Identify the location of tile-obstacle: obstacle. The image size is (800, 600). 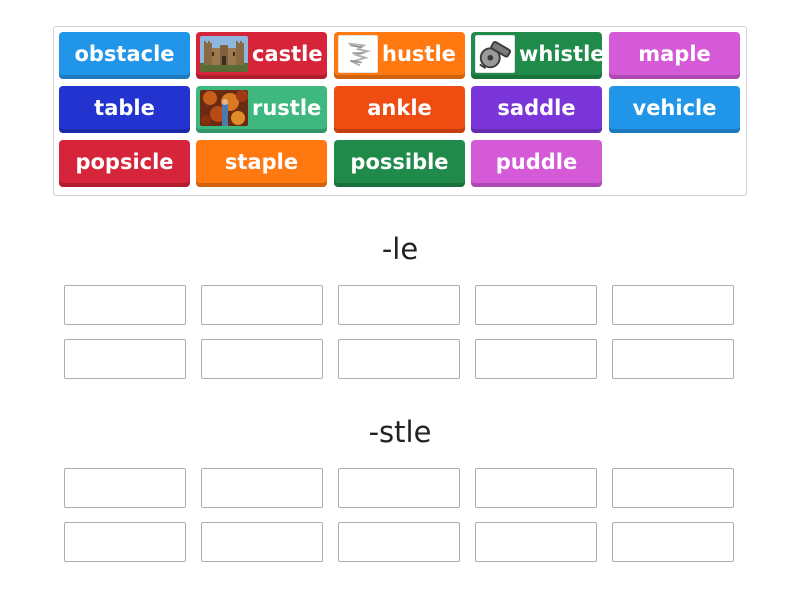
(124, 55).